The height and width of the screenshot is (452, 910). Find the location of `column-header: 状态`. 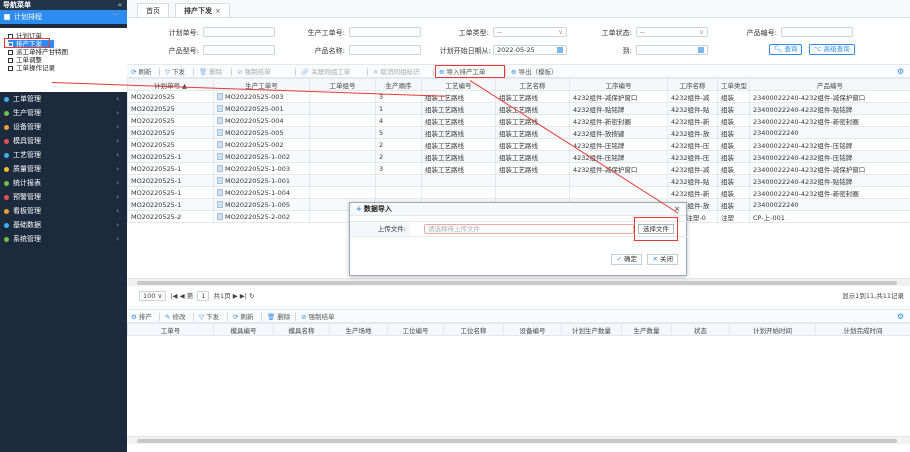

column-header: 状态 is located at coordinates (700, 329).